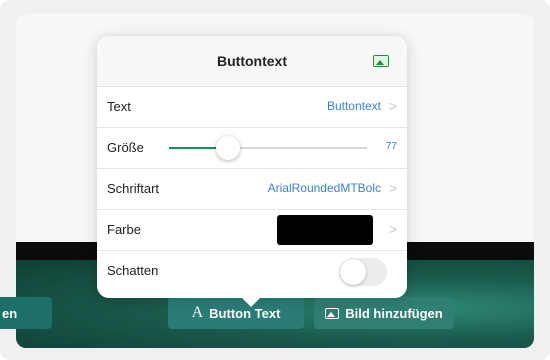  What do you see at coordinates (119, 106) in the screenshot?
I see `text-label: Text` at bounding box center [119, 106].